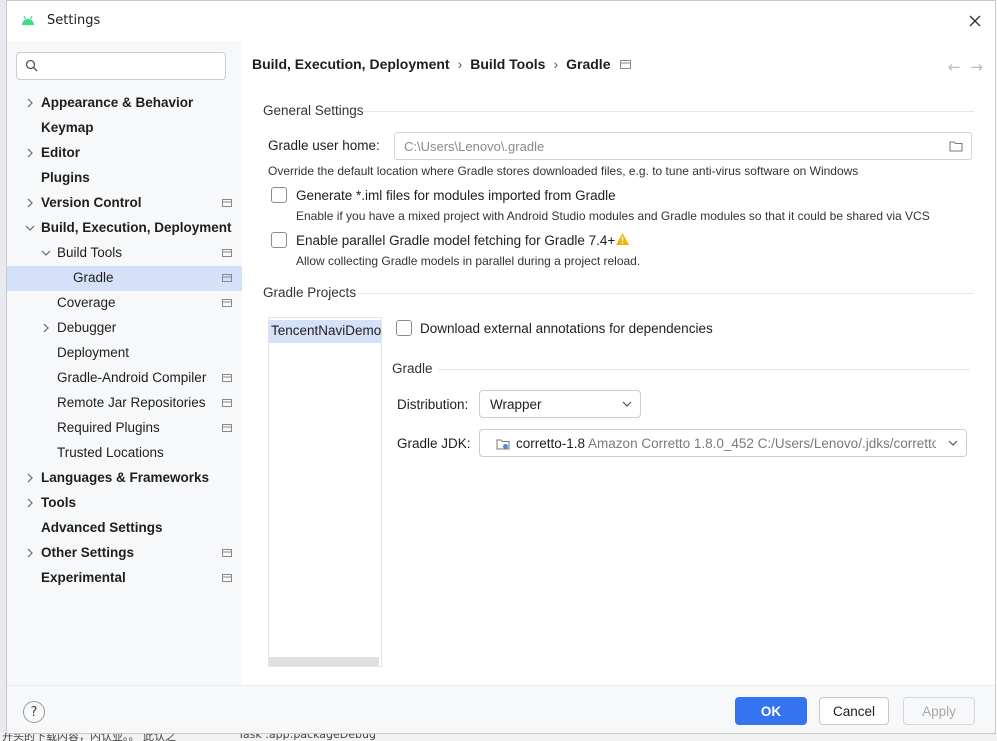 Image resolution: width=997 pixels, height=741 pixels. What do you see at coordinates (124, 278) in the screenshot?
I see `sidebar-item-gradle: Gradle` at bounding box center [124, 278].